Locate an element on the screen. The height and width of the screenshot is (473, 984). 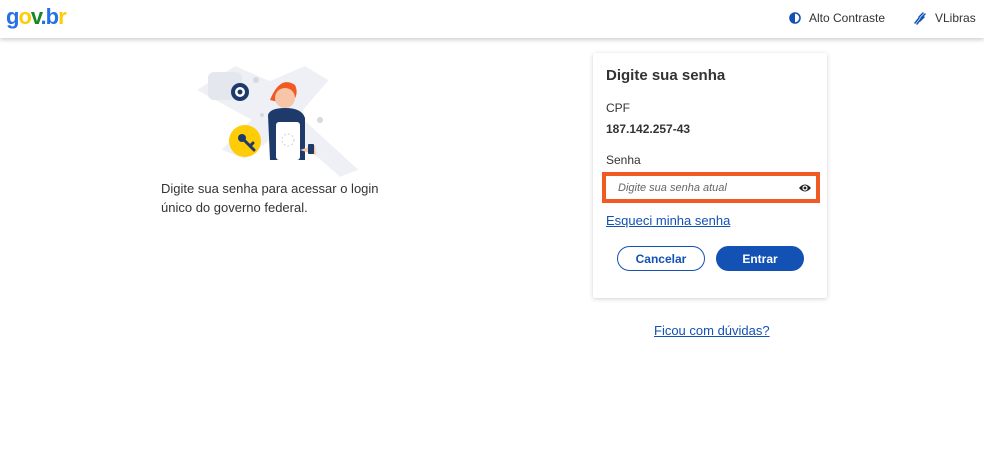
high-contrast-button: Alto Contraste is located at coordinates (837, 18).